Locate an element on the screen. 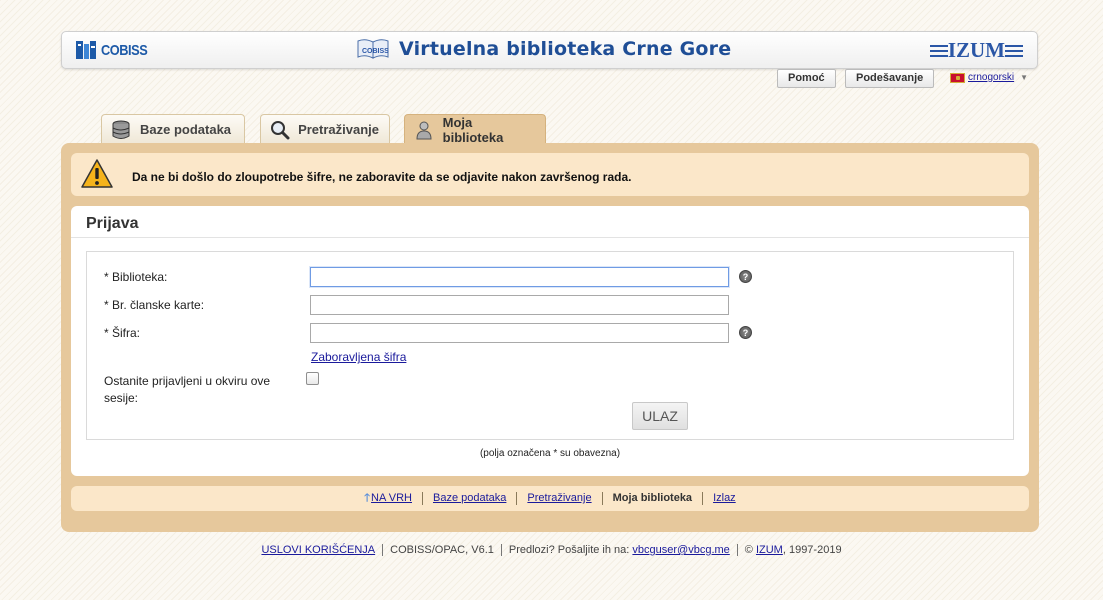  izum-logo-text: IZUM is located at coordinates (976, 50).